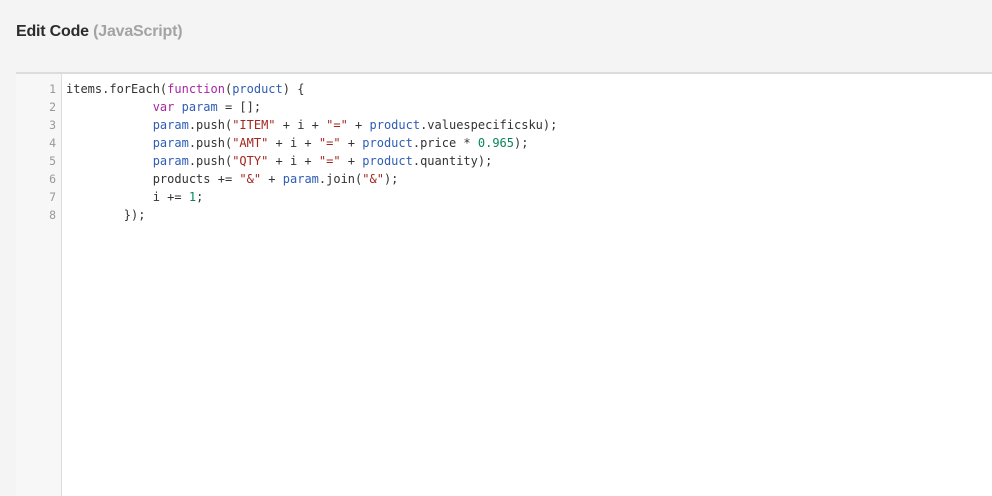 The height and width of the screenshot is (496, 992). Describe the element at coordinates (445, 143) in the screenshot. I see `code-token: .price *` at that location.